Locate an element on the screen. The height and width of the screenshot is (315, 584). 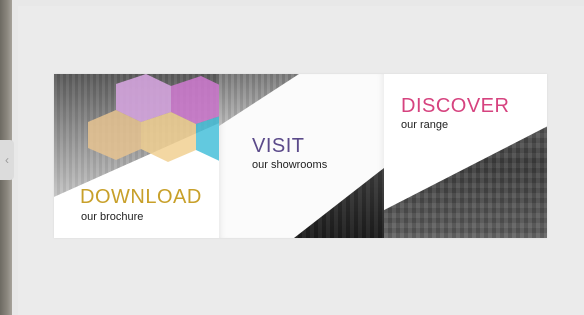
panel-download: DOWNLOAD our brochure is located at coordinates (136, 156).